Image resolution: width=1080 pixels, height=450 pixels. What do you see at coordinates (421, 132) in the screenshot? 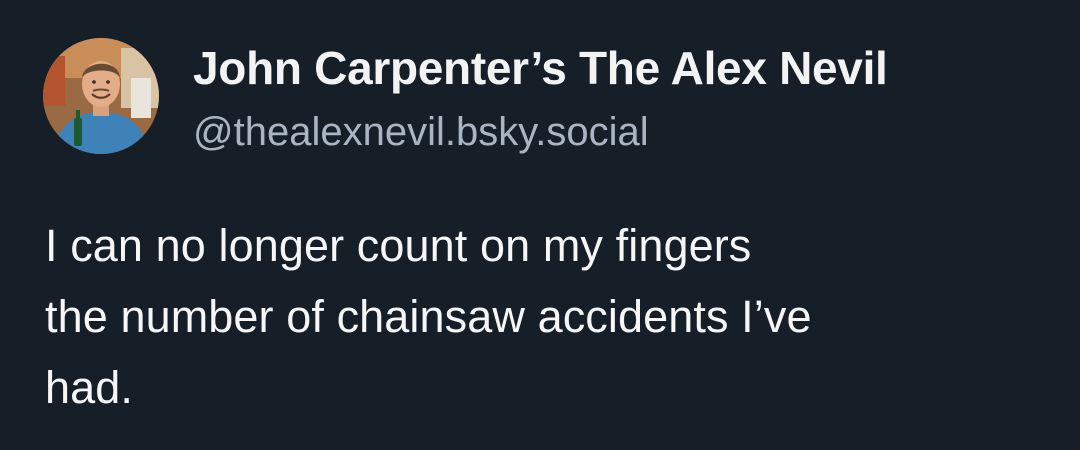
I see `author-handle: @thealexnevil.bsky.social` at bounding box center [421, 132].